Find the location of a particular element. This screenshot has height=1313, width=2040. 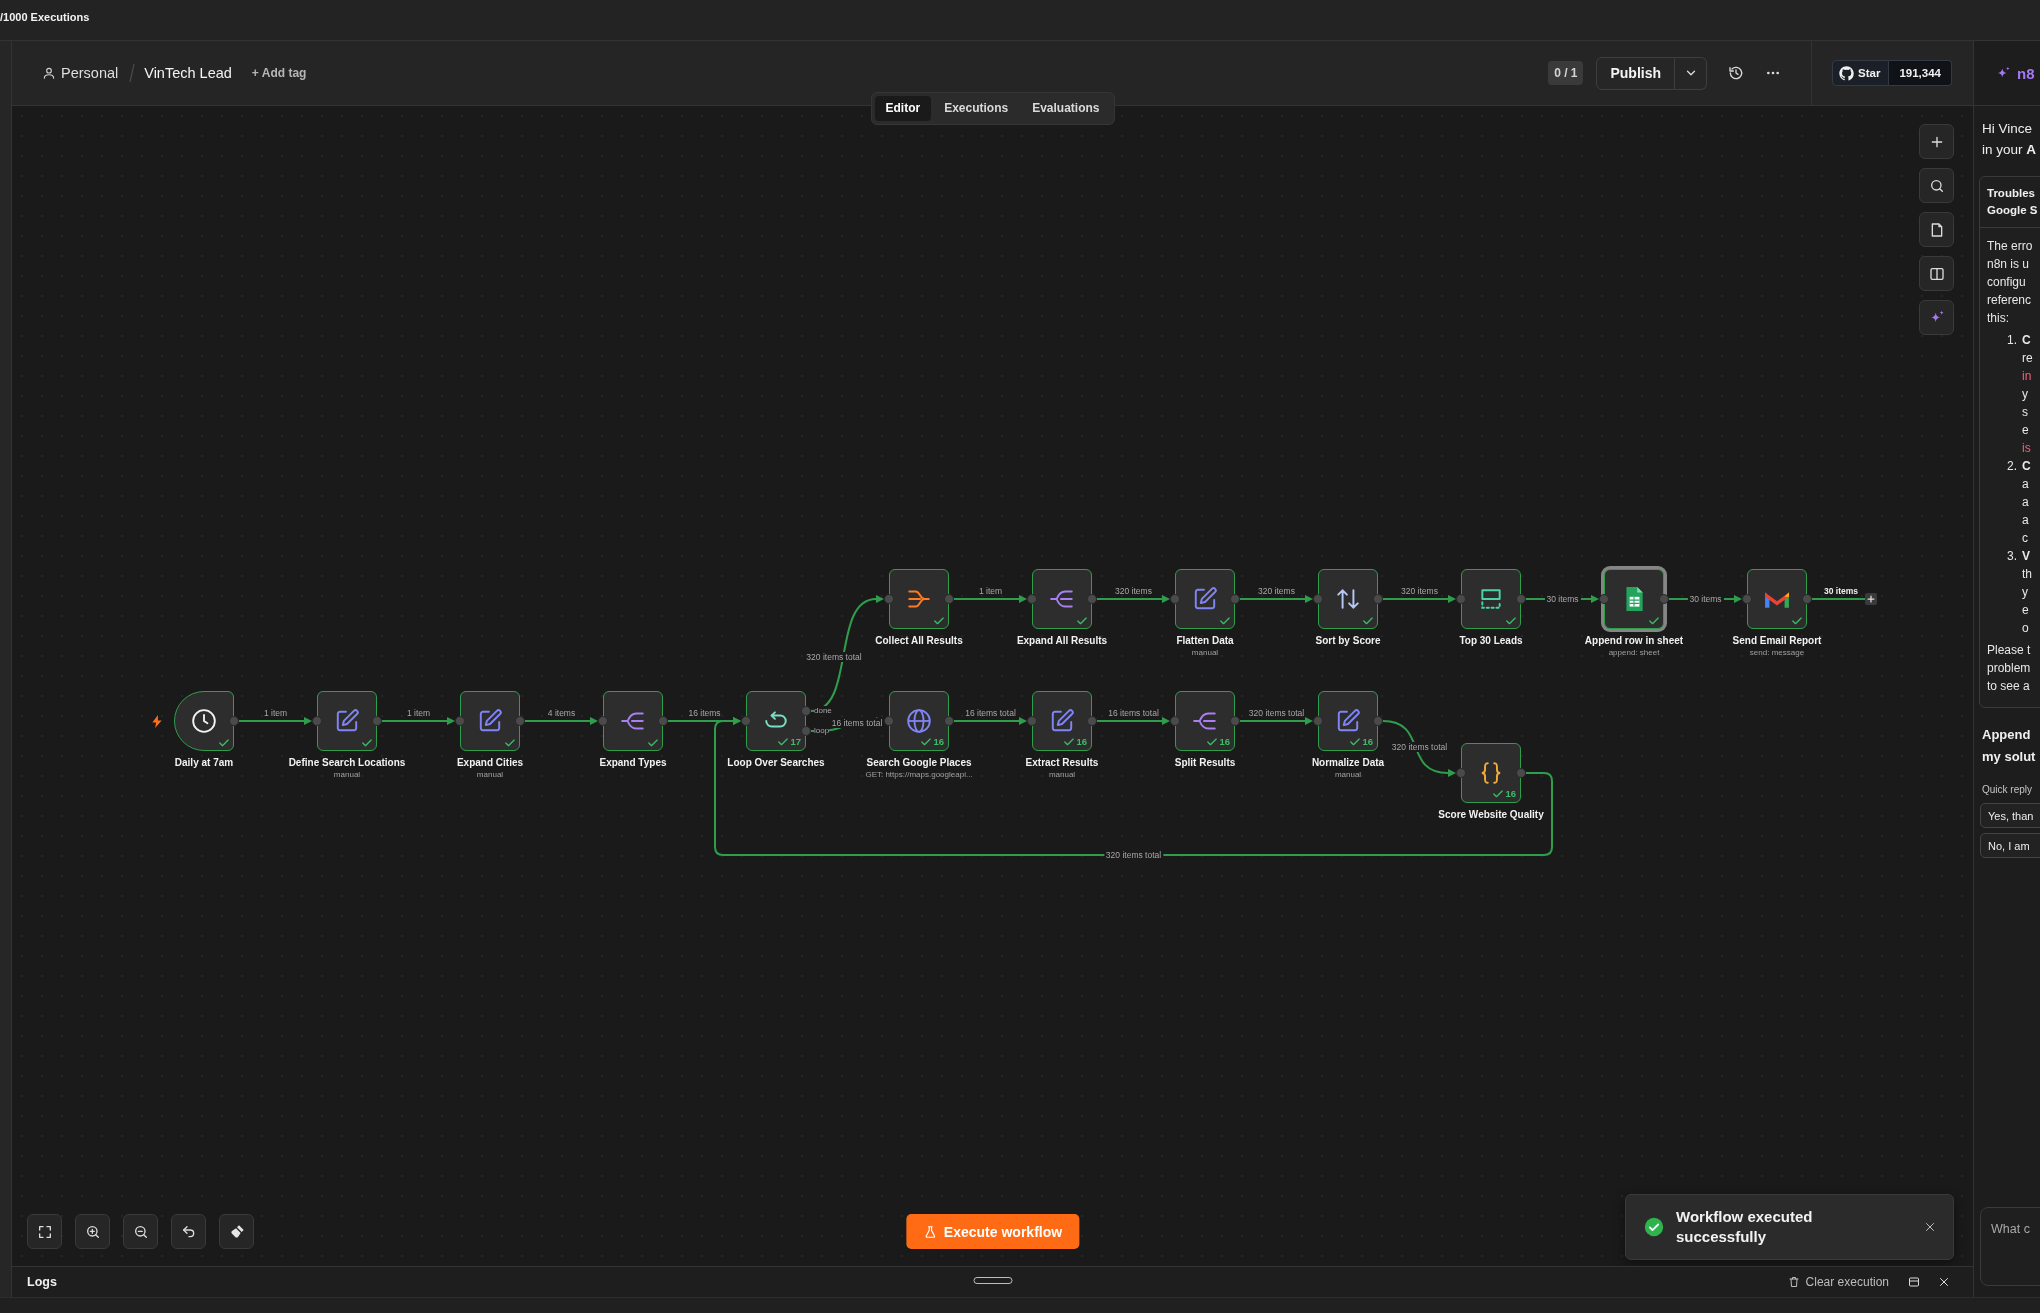

fit-view-button is located at coordinates (44, 1231).